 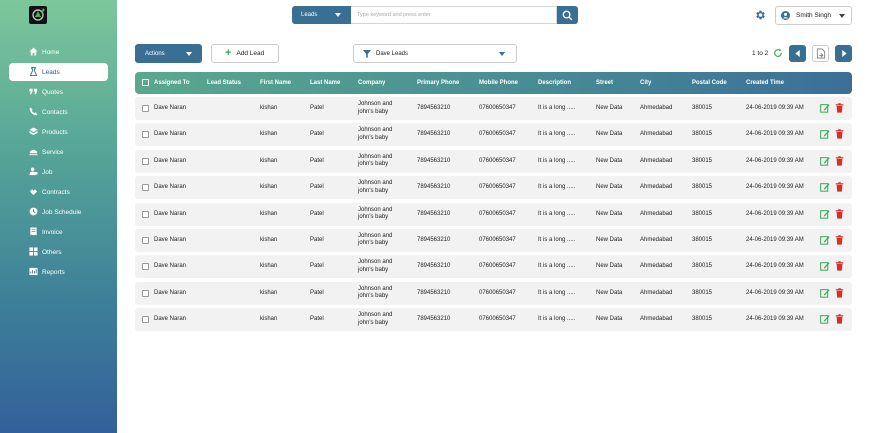 I want to click on lead-filter-select: Dave Leads, so click(x=435, y=53).